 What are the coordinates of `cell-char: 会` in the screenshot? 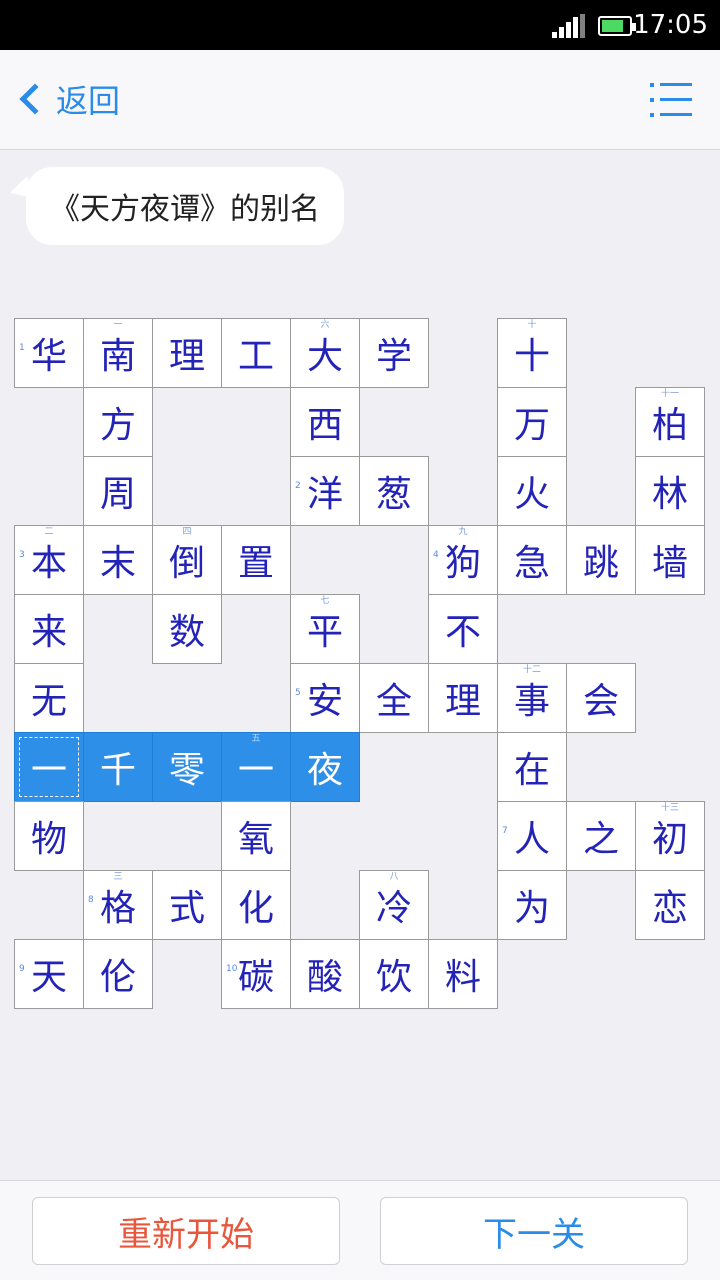 It's located at (600, 701).